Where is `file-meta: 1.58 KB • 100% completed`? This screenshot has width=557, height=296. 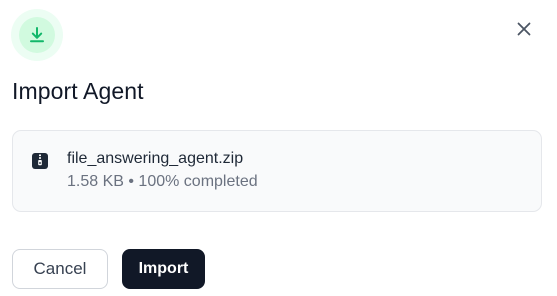
file-meta: 1.58 KB • 100% completed is located at coordinates (162, 181).